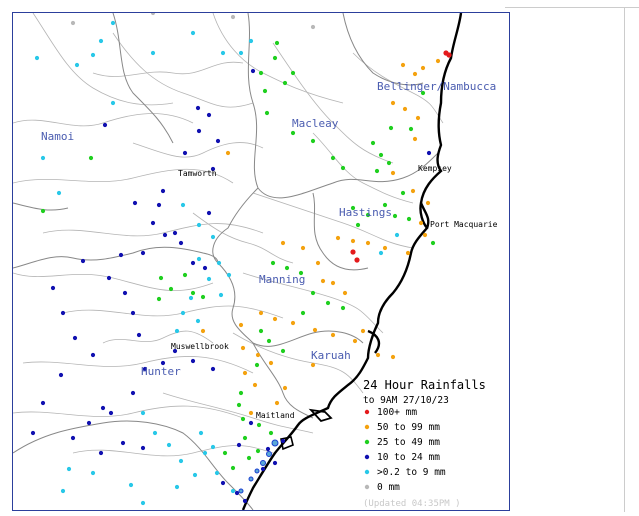  I want to click on station-marker-zero, so click(153, 14).